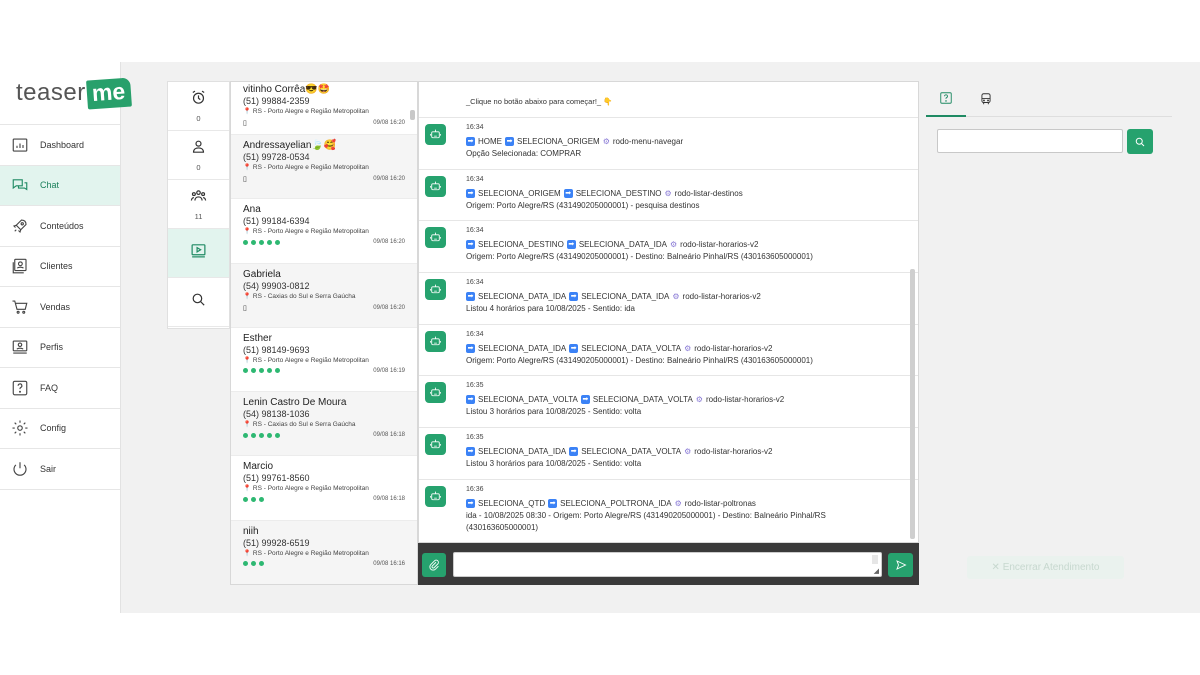  I want to click on contact-phone: (51) 99761-8560, so click(276, 478).